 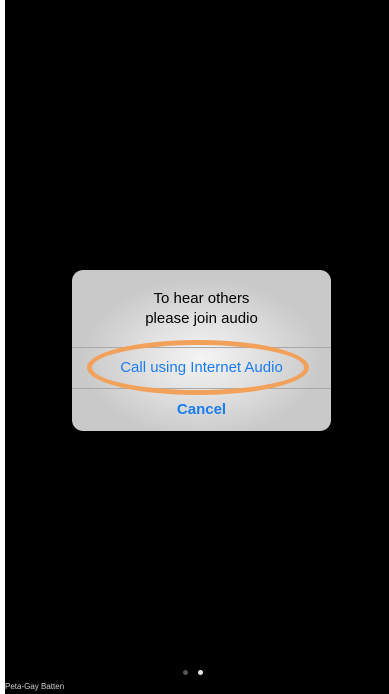 I want to click on dialog-title-line-2: please join audio, so click(x=201, y=318).